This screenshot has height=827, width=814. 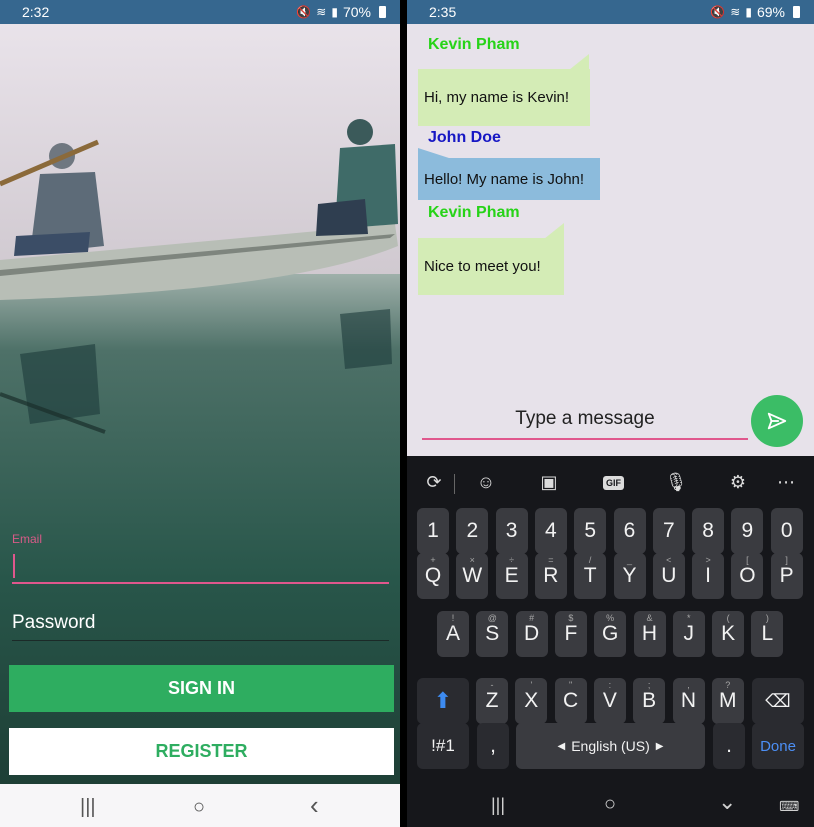 I want to click on key-3: 3, so click(x=511, y=531).